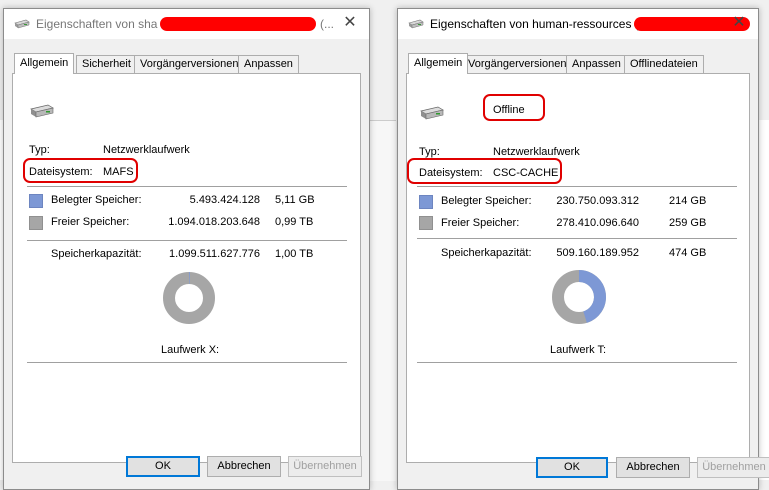 The height and width of the screenshot is (490, 769). What do you see at coordinates (106, 64) in the screenshot?
I see `tab-sicherheit: Sicherheit` at bounding box center [106, 64].